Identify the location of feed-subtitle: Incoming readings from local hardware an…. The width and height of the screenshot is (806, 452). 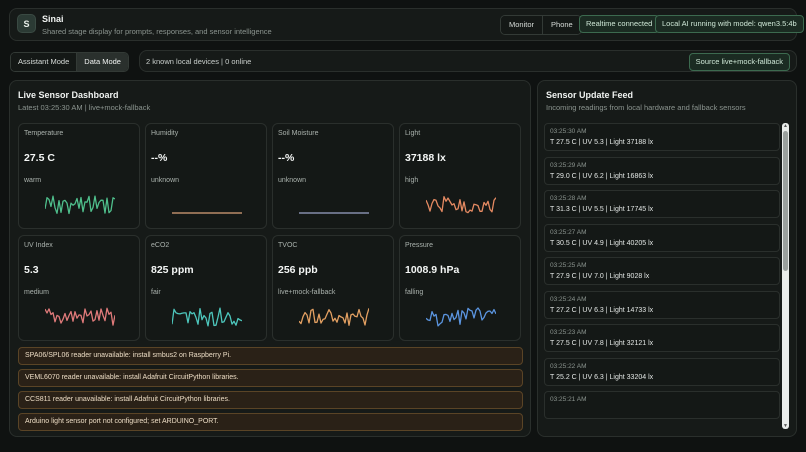
(646, 107).